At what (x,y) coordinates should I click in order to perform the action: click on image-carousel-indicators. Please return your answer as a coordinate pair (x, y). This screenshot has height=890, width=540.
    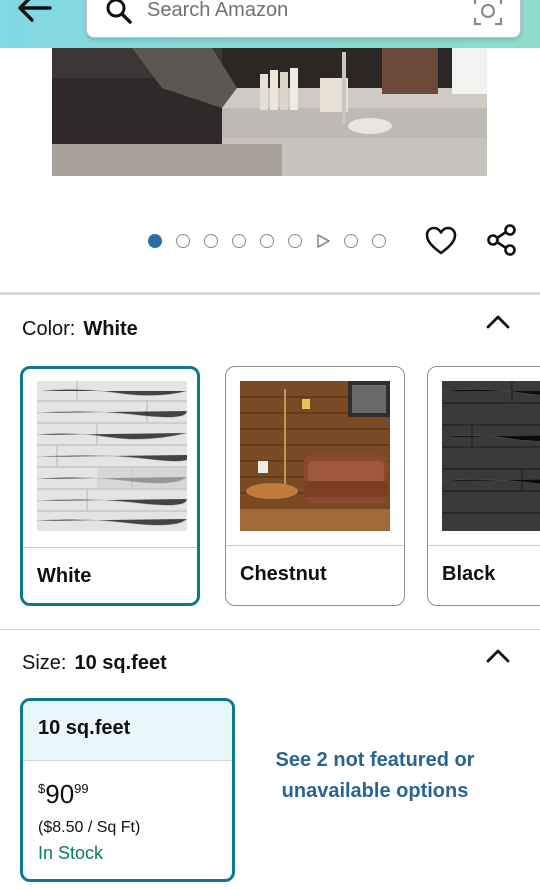
    Looking at the image, I should click on (267, 241).